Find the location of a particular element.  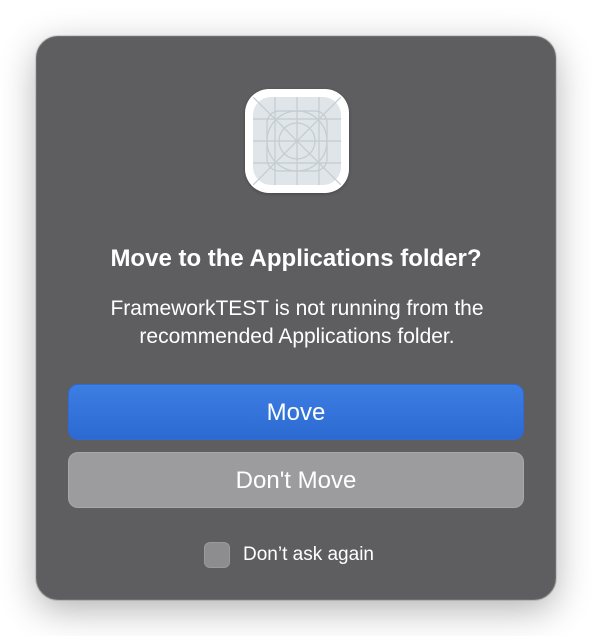

dont-ask-again-checkbox is located at coordinates (217, 555).